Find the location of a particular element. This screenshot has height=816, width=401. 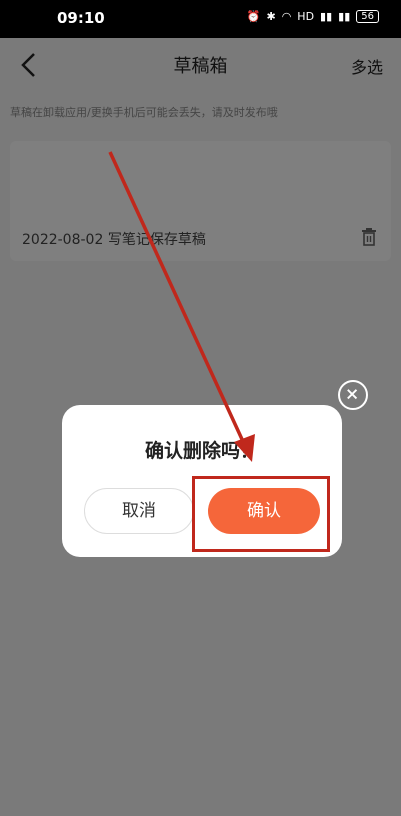

battery-indicator: 56 is located at coordinates (367, 16).